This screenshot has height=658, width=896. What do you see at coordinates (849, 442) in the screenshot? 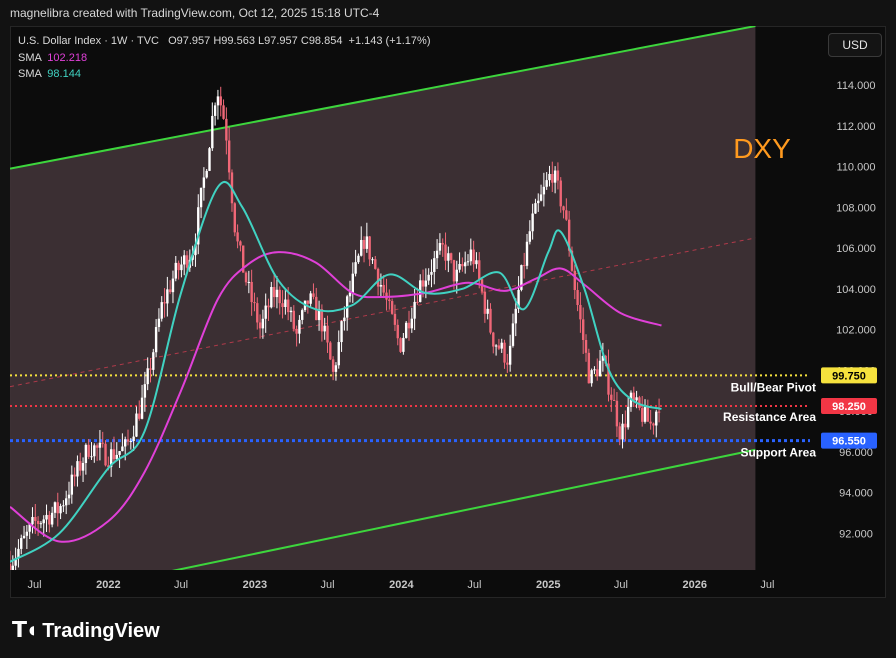
I see `level-price-tag-text: 96.550` at bounding box center [849, 442].